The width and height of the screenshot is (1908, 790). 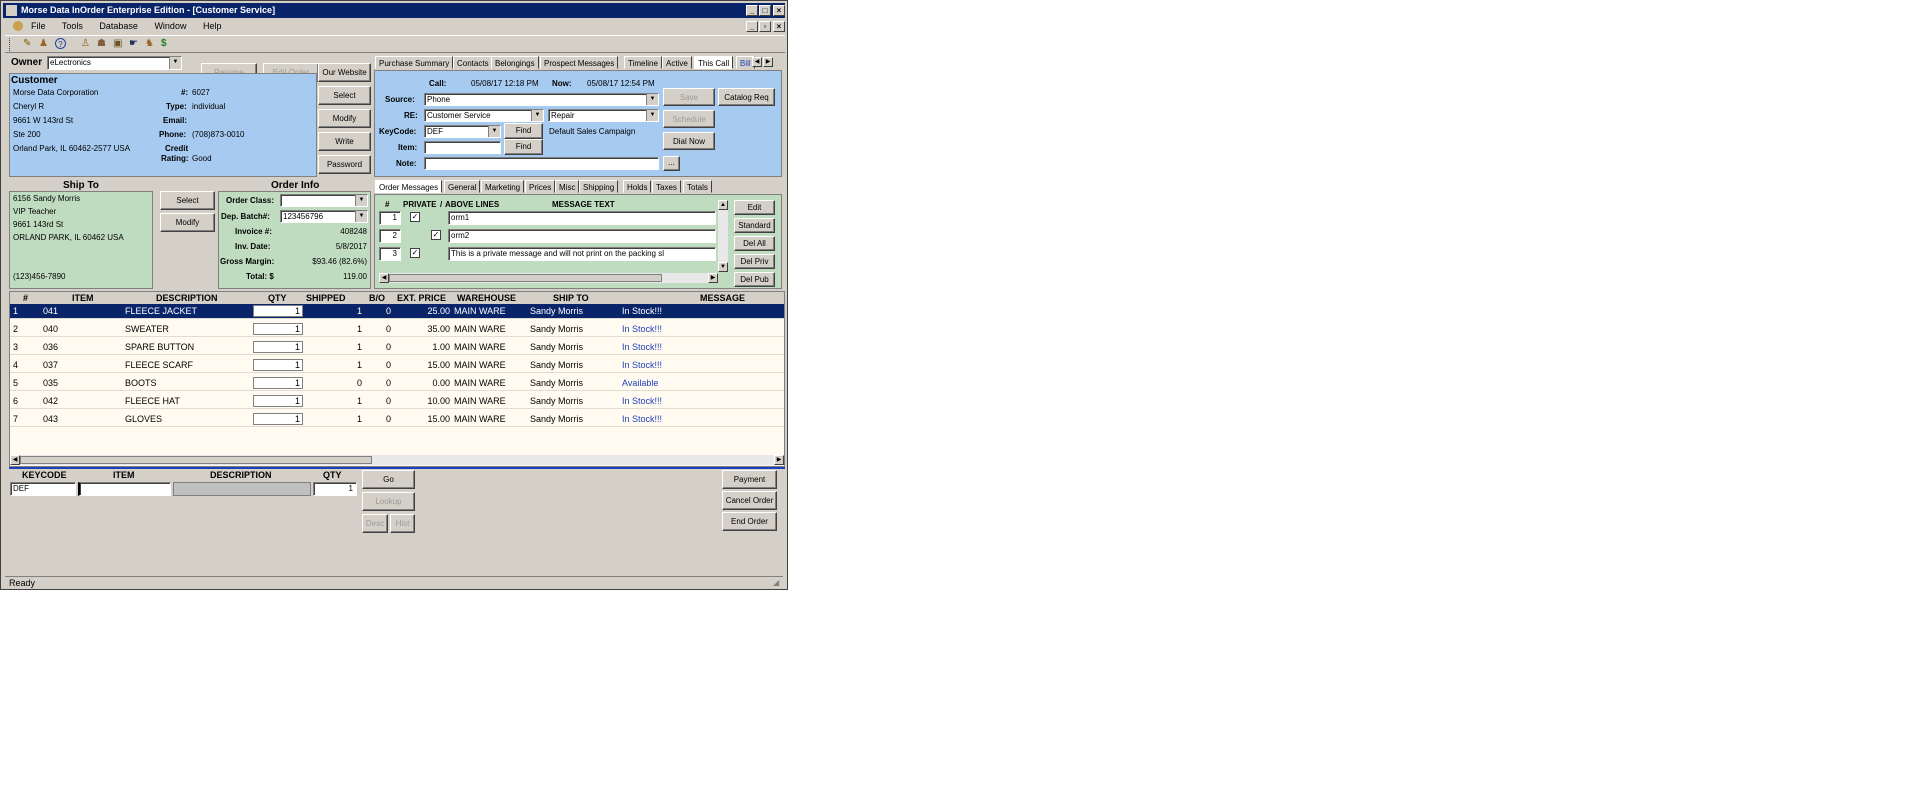 I want to click on scroll-down-icon: ▼, so click(x=723, y=267).